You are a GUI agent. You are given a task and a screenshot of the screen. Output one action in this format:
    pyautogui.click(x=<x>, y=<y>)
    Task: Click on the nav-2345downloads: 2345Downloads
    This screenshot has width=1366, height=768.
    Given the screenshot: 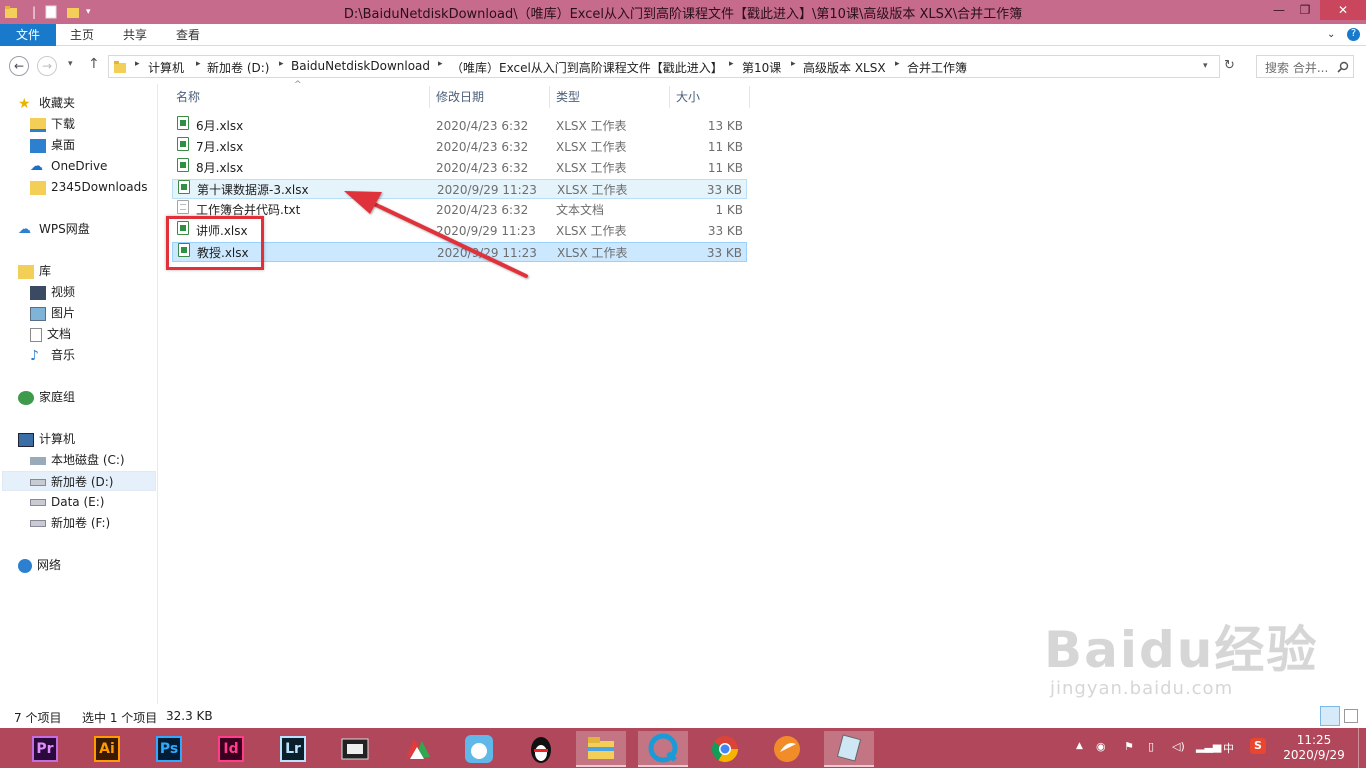 What is the action you would take?
    pyautogui.click(x=88, y=187)
    